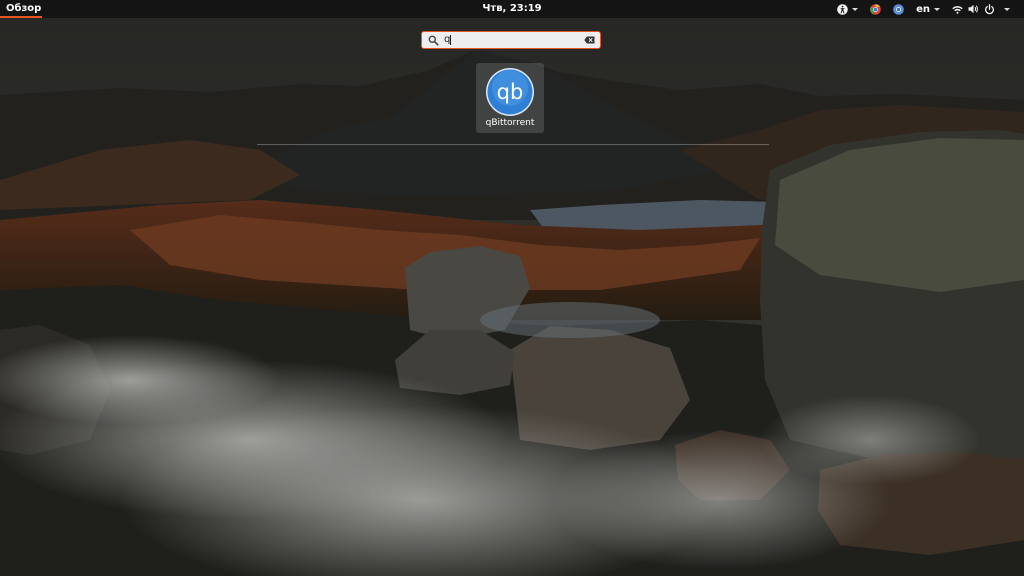  What do you see at coordinates (512, 9) in the screenshot?
I see `top-bar: Обзор Чтв, 23:19 en` at bounding box center [512, 9].